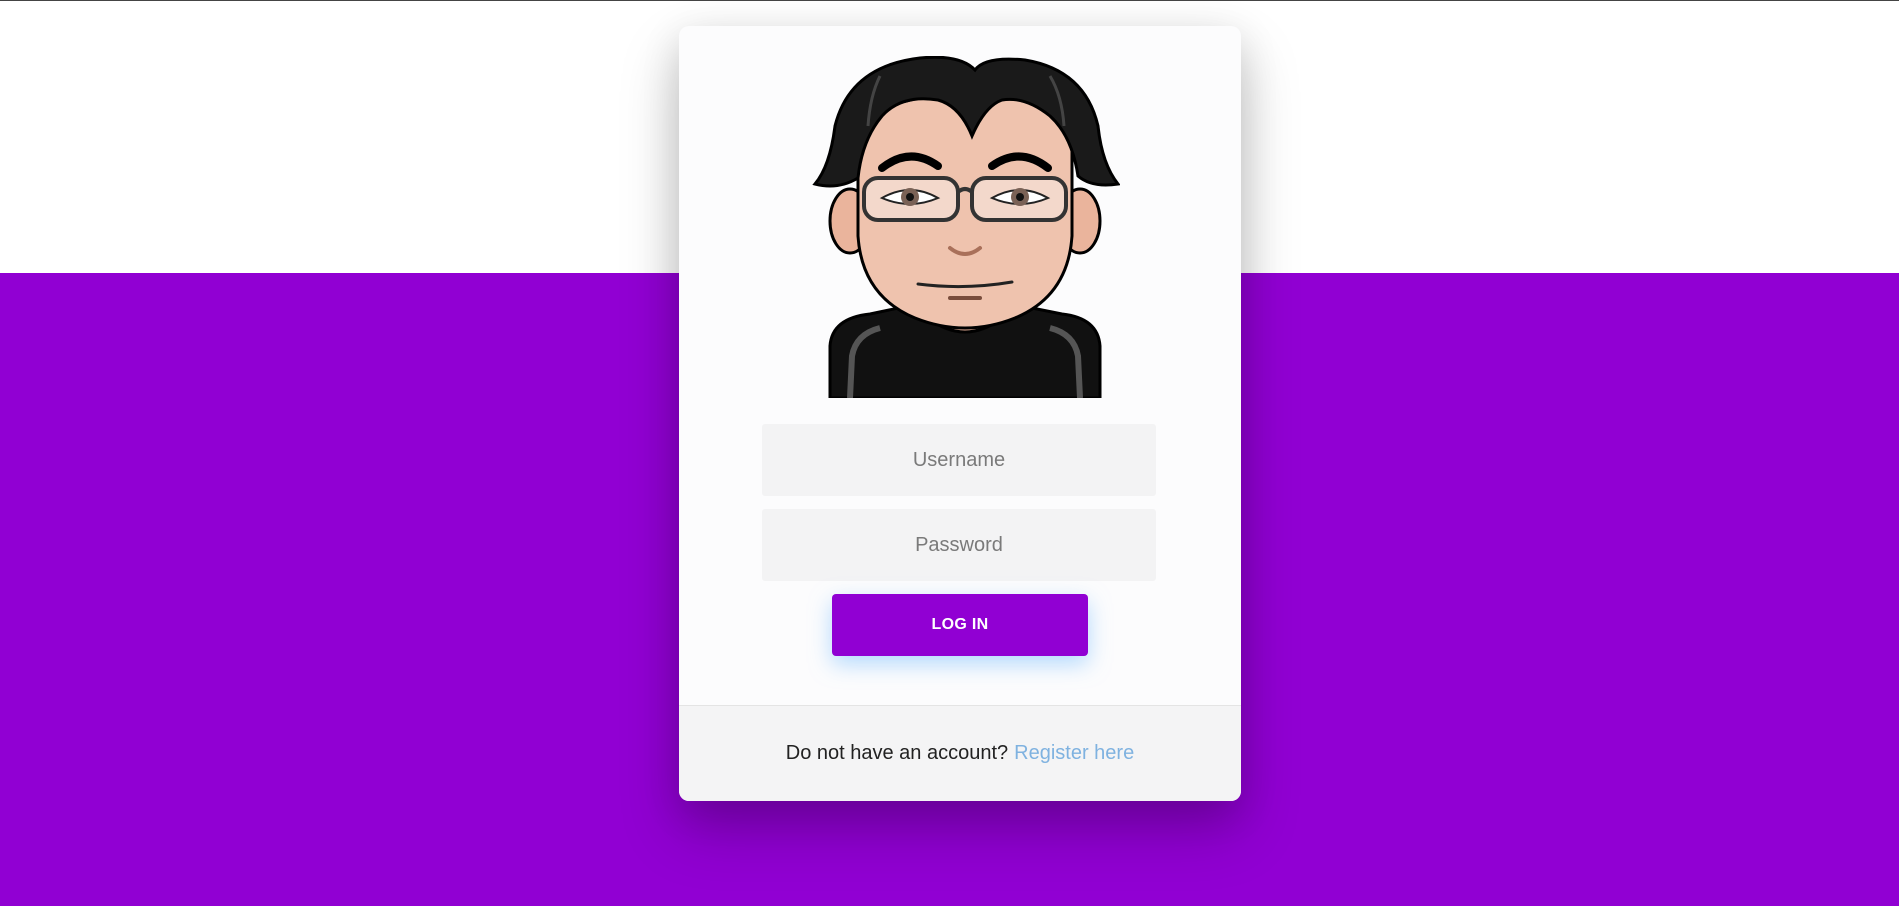  What do you see at coordinates (959, 460) in the screenshot?
I see `username-input` at bounding box center [959, 460].